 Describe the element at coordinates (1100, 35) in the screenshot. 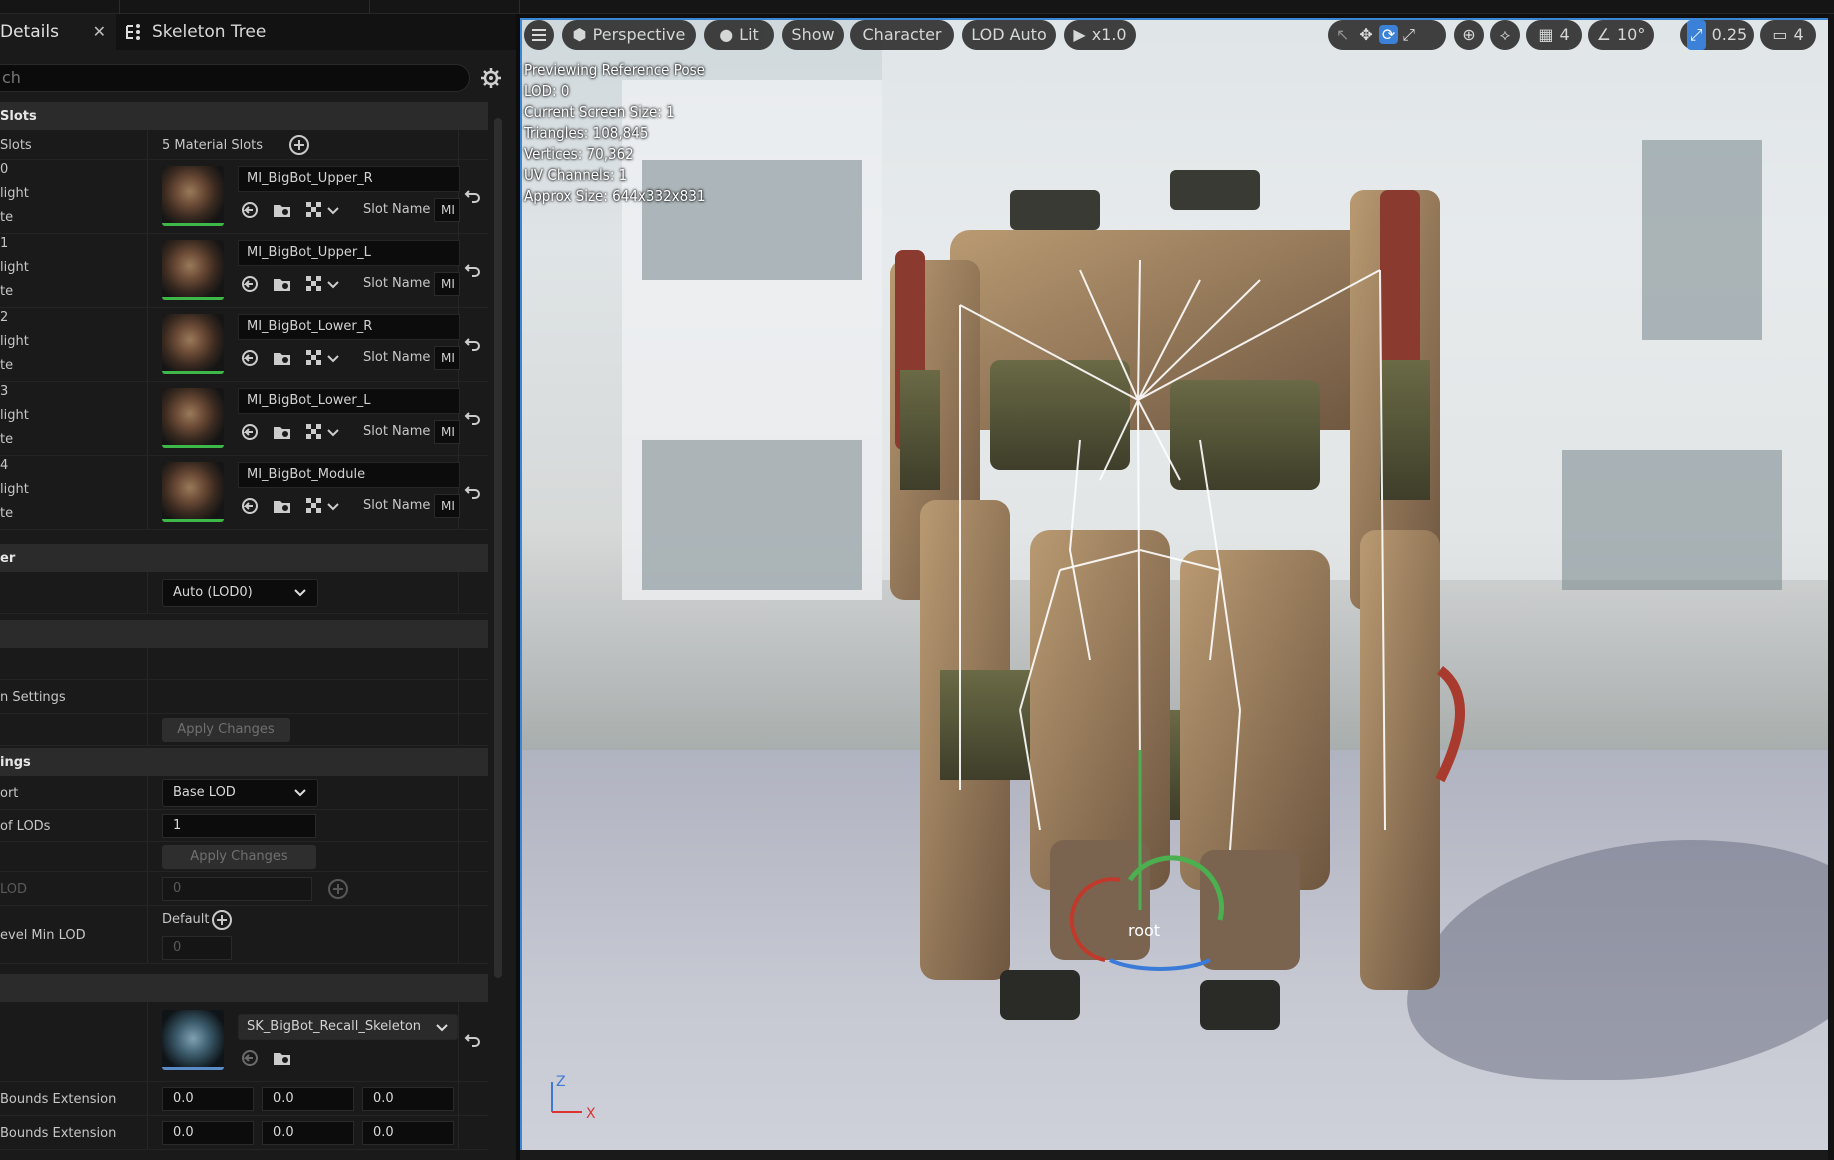

I see `play-speed-button: ▶ x1.0` at that location.